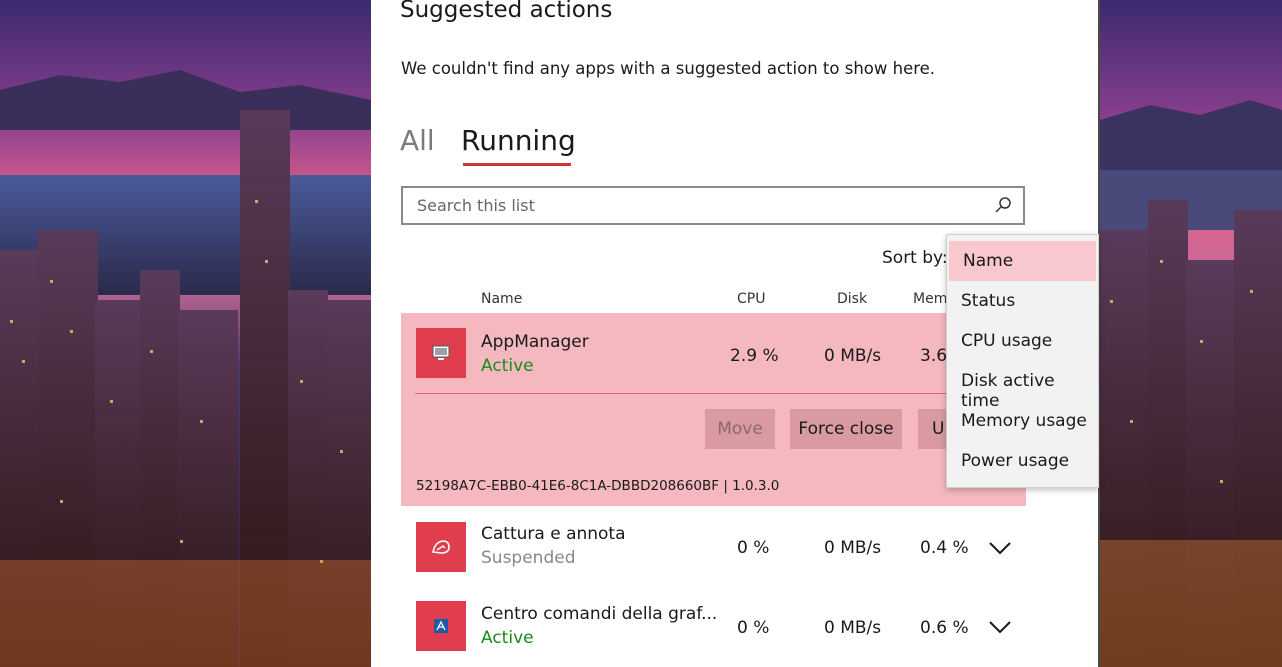  I want to click on sort-option-label: CPU usage, so click(1007, 341).